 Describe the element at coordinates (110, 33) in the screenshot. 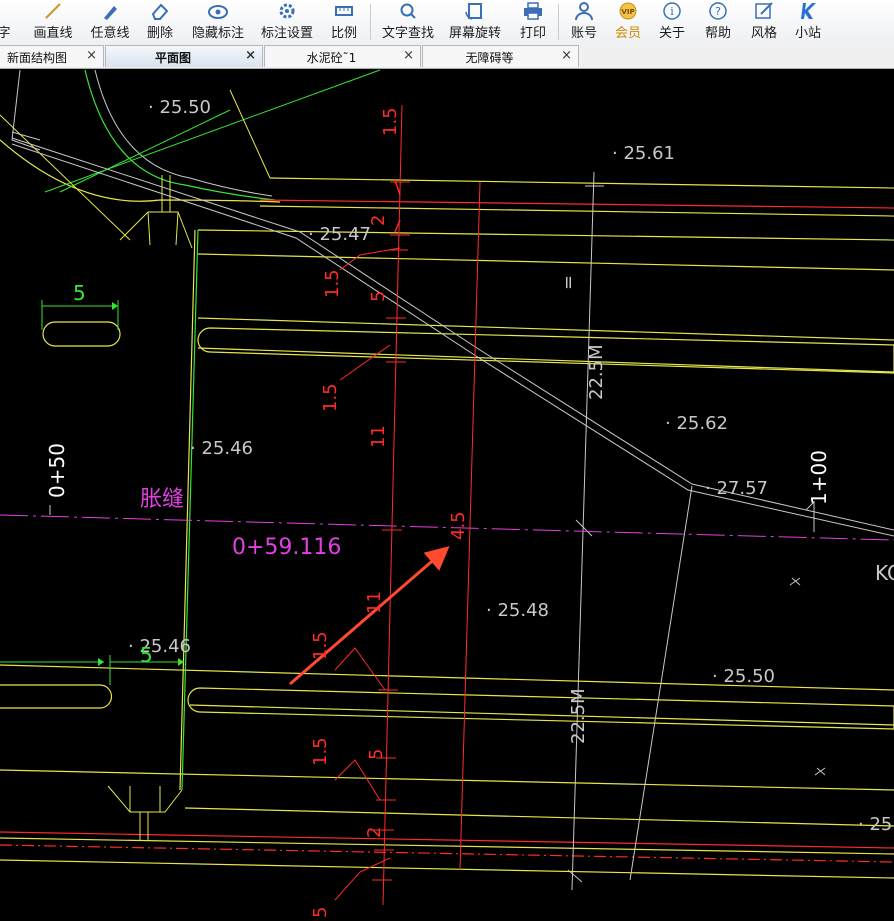

I see `freehand-line-label: 任意线` at that location.